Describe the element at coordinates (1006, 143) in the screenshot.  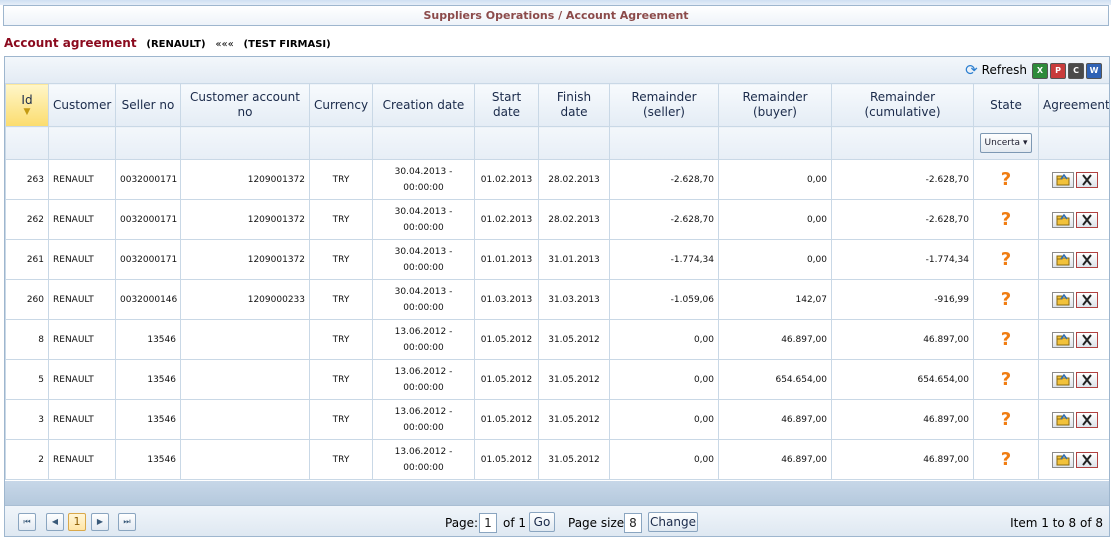
I see `state-filter-select: Uncerta ▾` at that location.